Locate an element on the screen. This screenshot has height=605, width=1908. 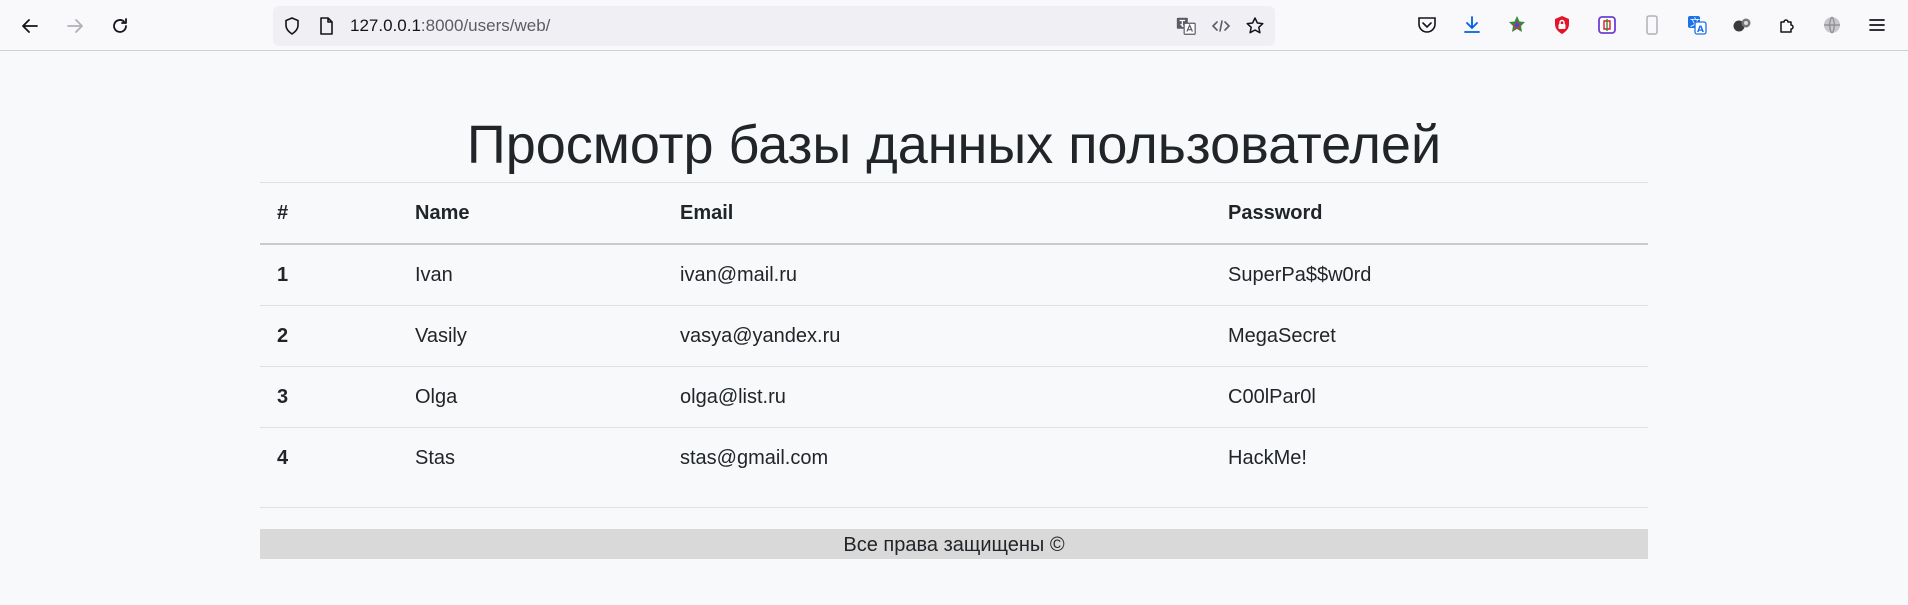
code-icon is located at coordinates (1221, 26).